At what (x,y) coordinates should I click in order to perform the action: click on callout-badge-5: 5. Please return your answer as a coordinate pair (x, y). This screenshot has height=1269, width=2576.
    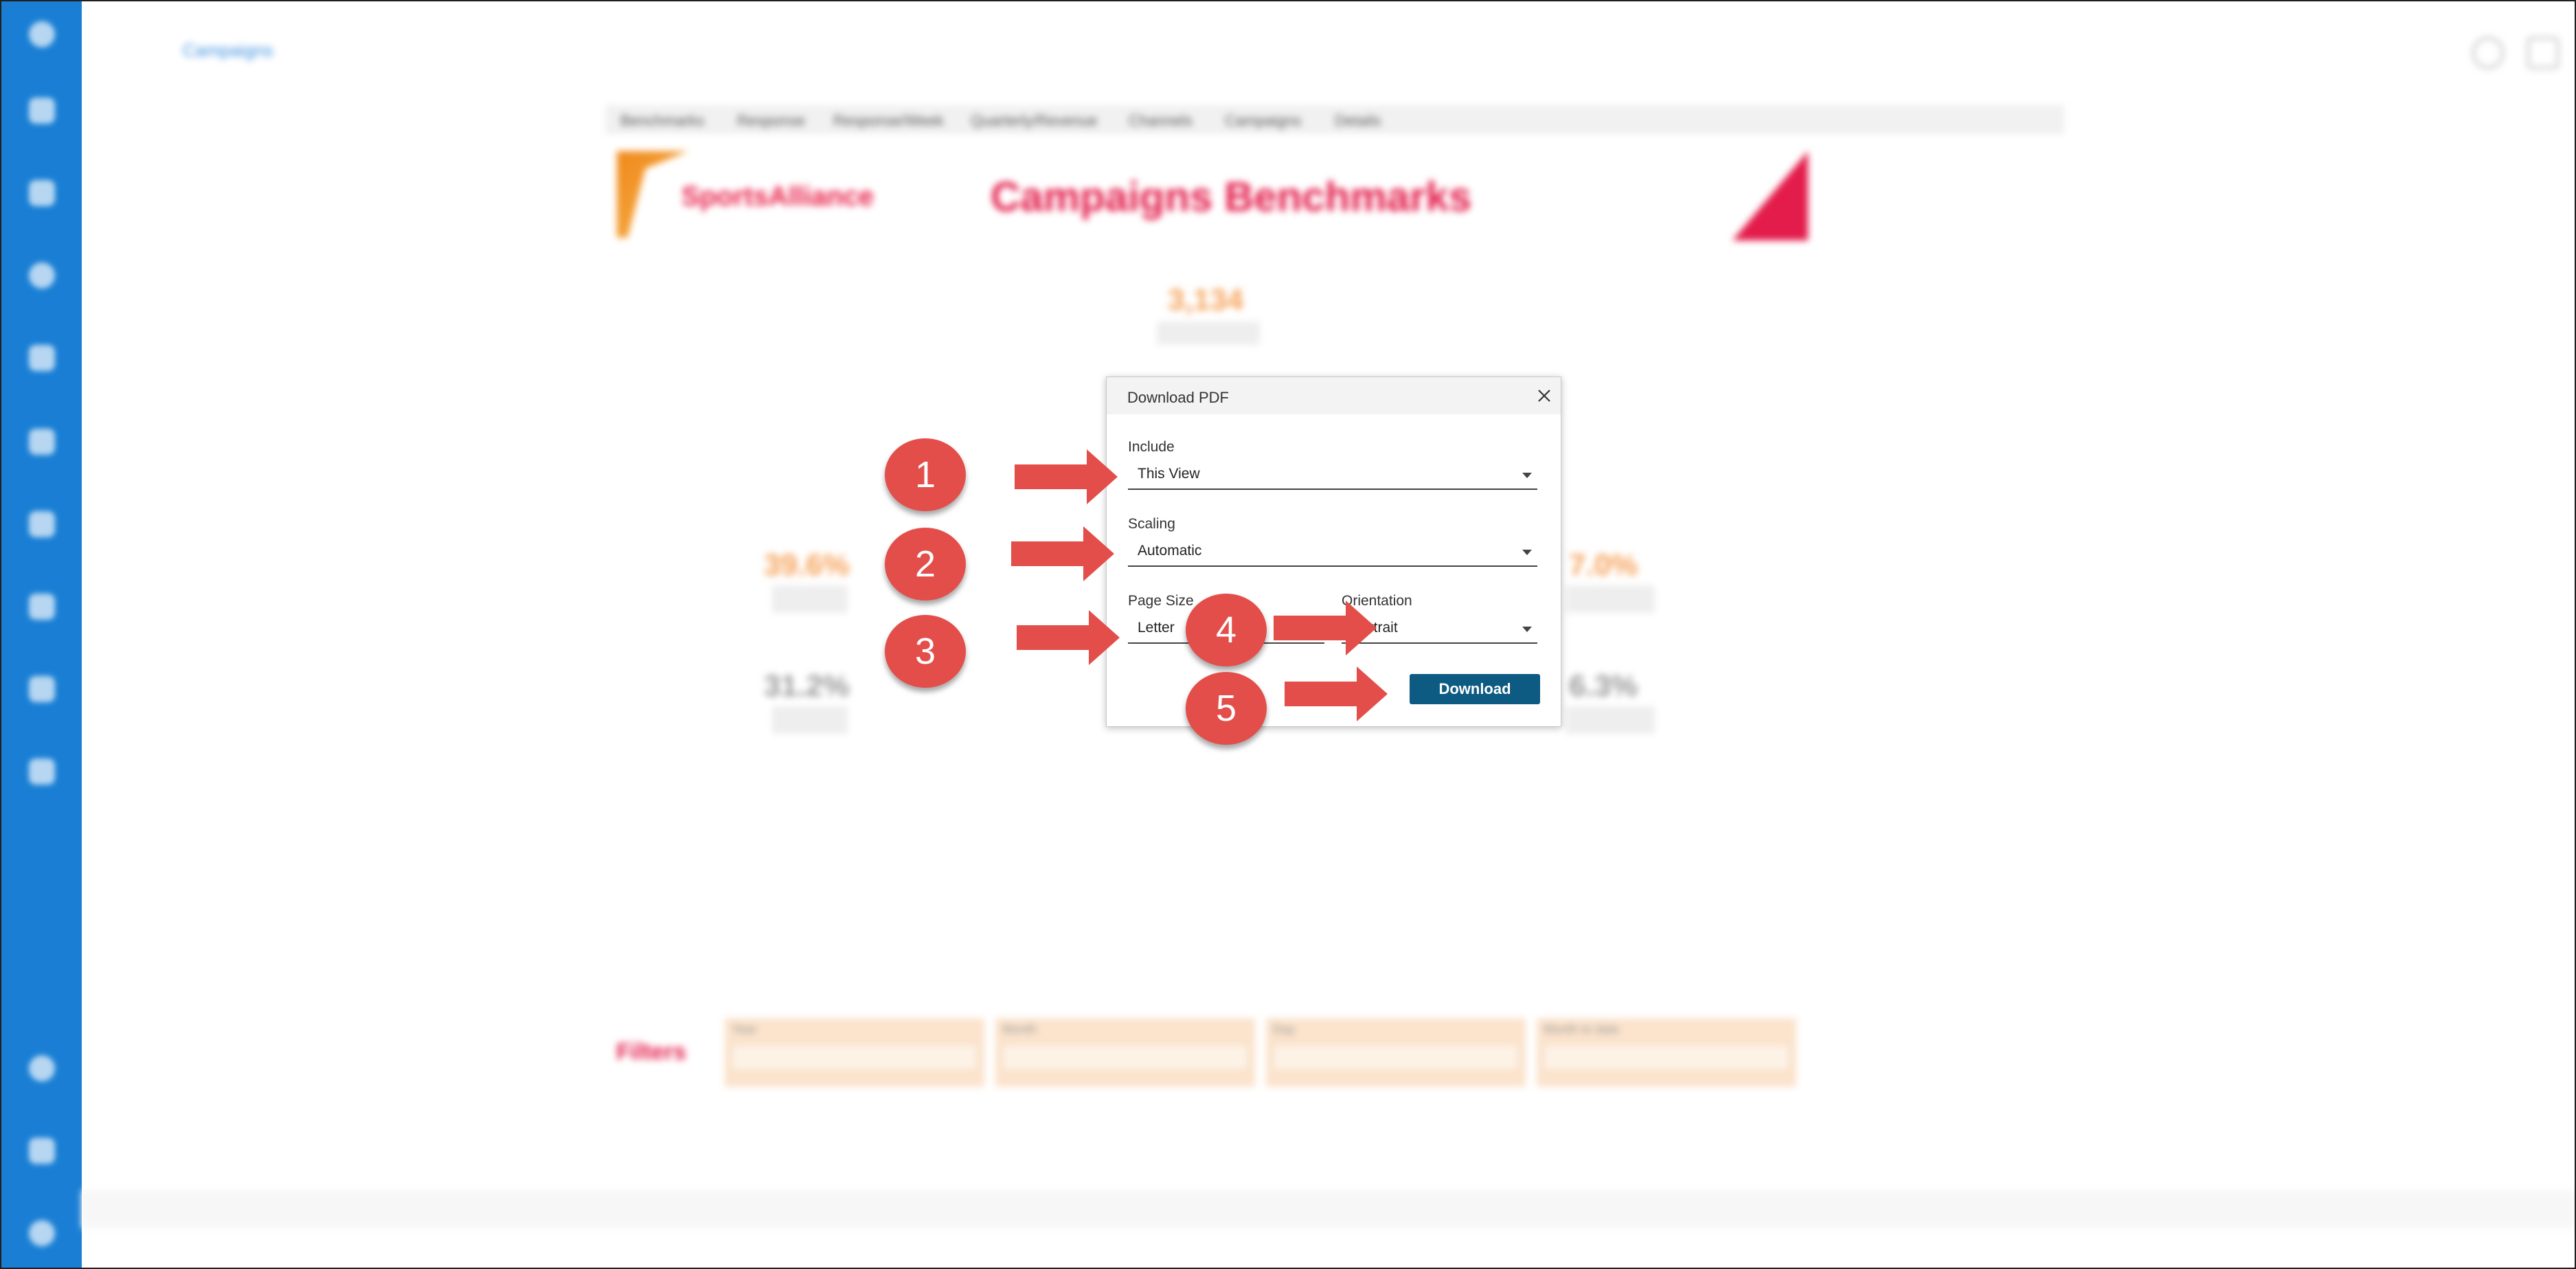
    Looking at the image, I should click on (1226, 708).